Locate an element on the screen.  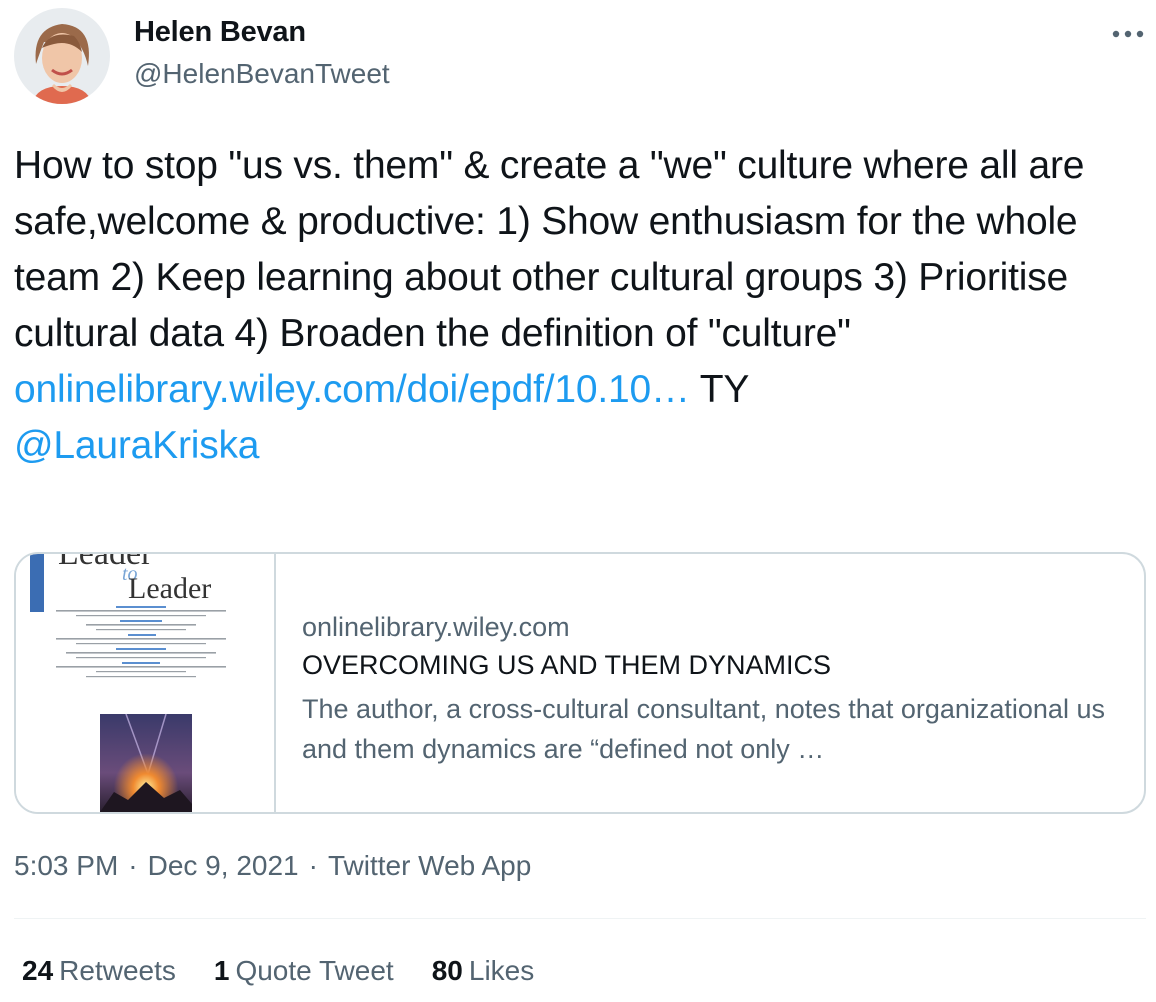
likes-count: 80 is located at coordinates (447, 970).